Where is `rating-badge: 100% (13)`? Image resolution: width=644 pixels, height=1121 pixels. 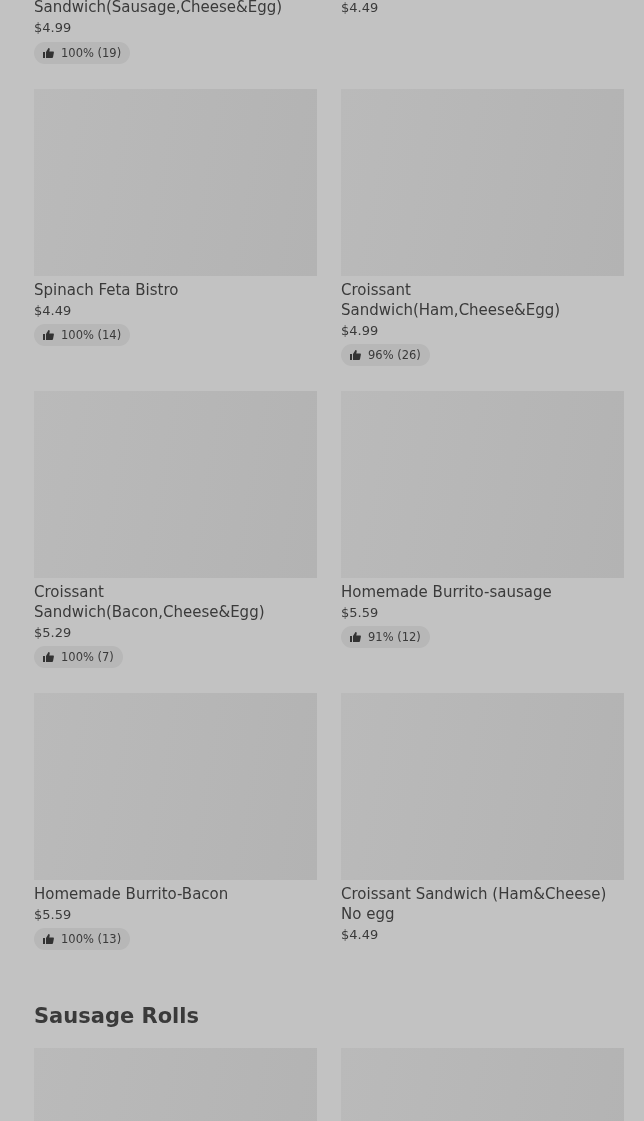
rating-badge: 100% (13) is located at coordinates (82, 939).